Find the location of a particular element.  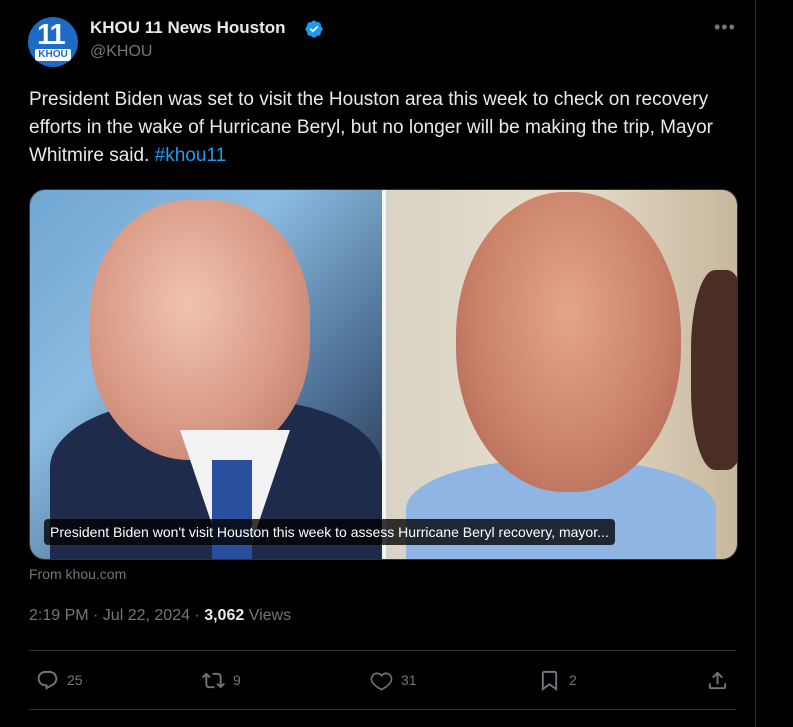

reply-icon is located at coordinates (47, 680).